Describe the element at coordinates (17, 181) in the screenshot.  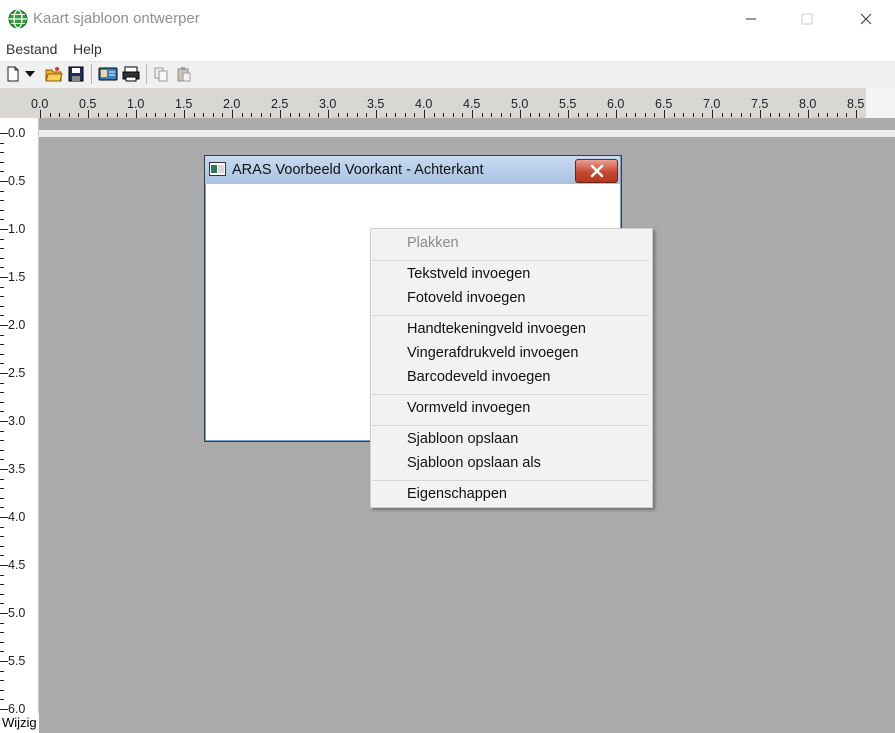
I see `ruler-label: 0.5` at that location.